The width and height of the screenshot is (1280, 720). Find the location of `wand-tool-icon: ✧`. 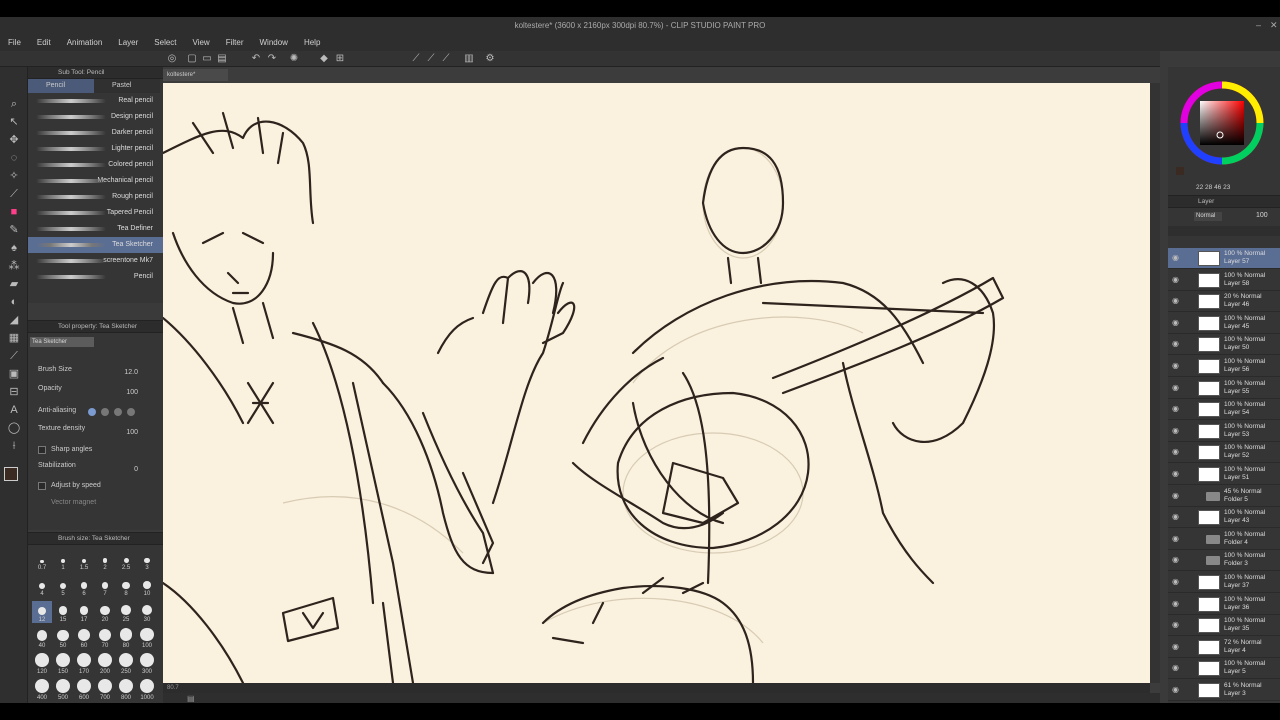

wand-tool-icon: ✧ is located at coordinates (14, 176).